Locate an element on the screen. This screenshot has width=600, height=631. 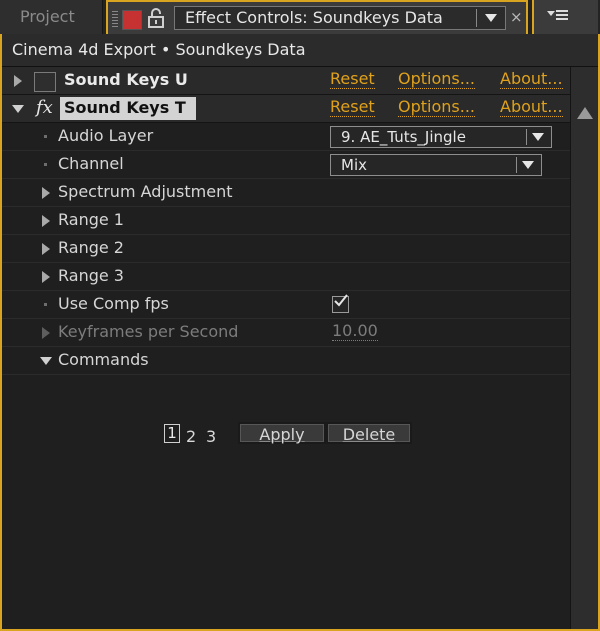
lock-icon is located at coordinates (156, 18).